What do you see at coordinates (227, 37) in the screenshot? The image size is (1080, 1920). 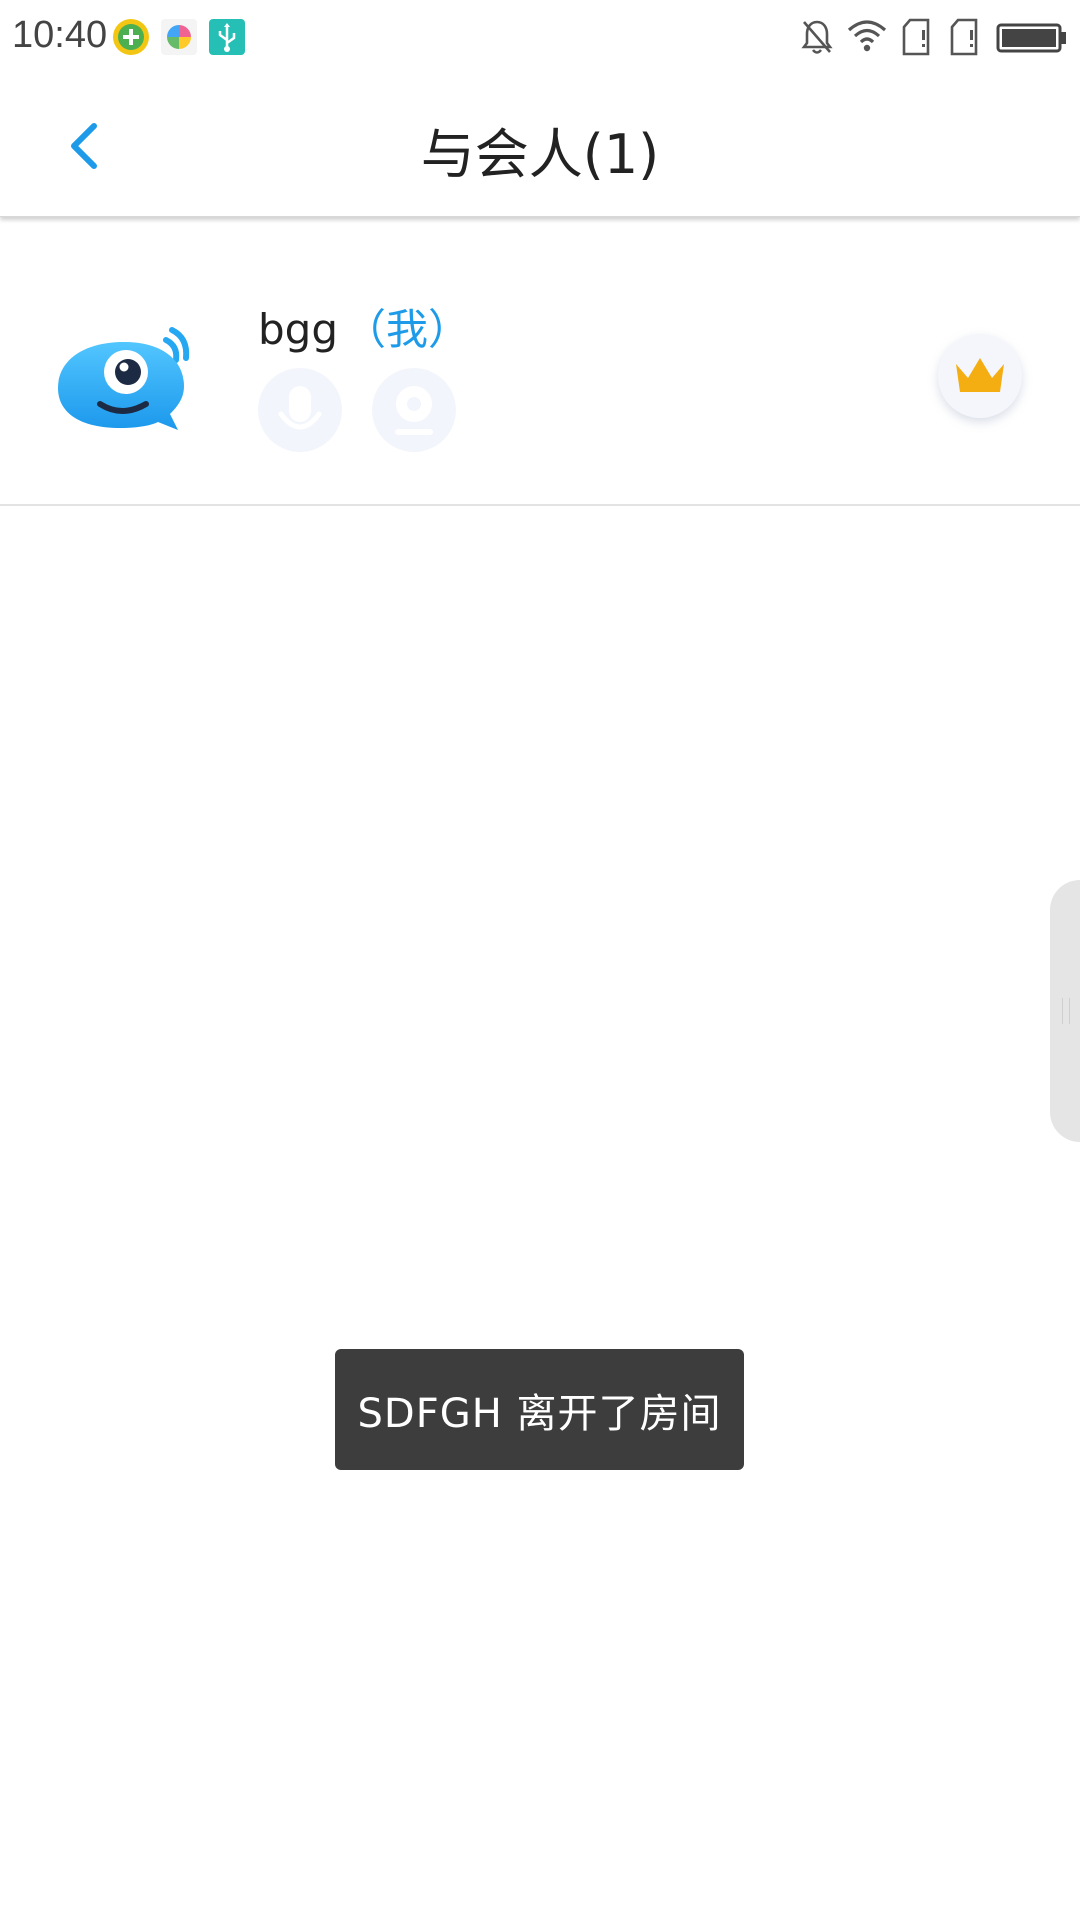 I see `usb-icon` at bounding box center [227, 37].